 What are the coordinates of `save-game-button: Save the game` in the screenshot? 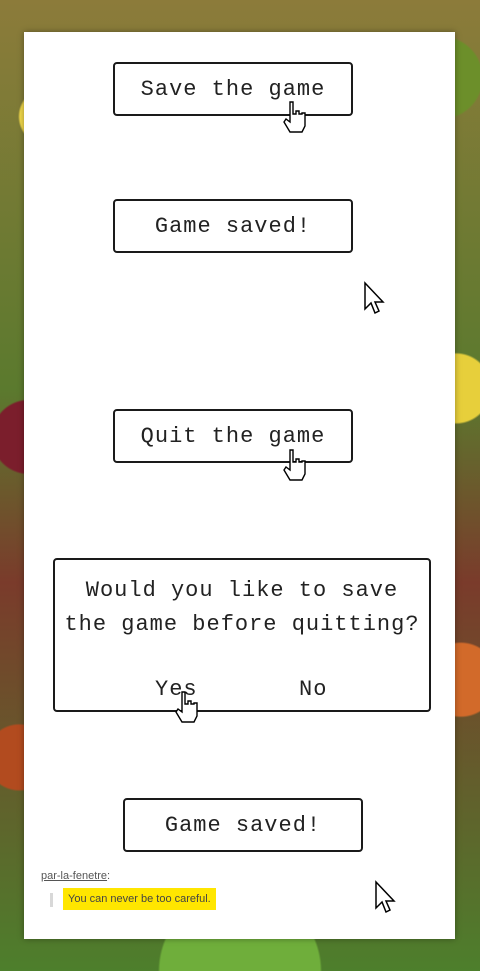 It's located at (233, 89).